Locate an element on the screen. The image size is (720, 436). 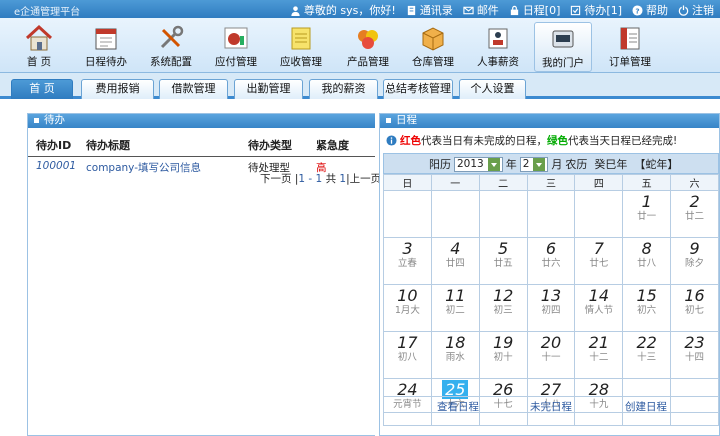
prev-page-link: 上一页 is located at coordinates (366, 179).